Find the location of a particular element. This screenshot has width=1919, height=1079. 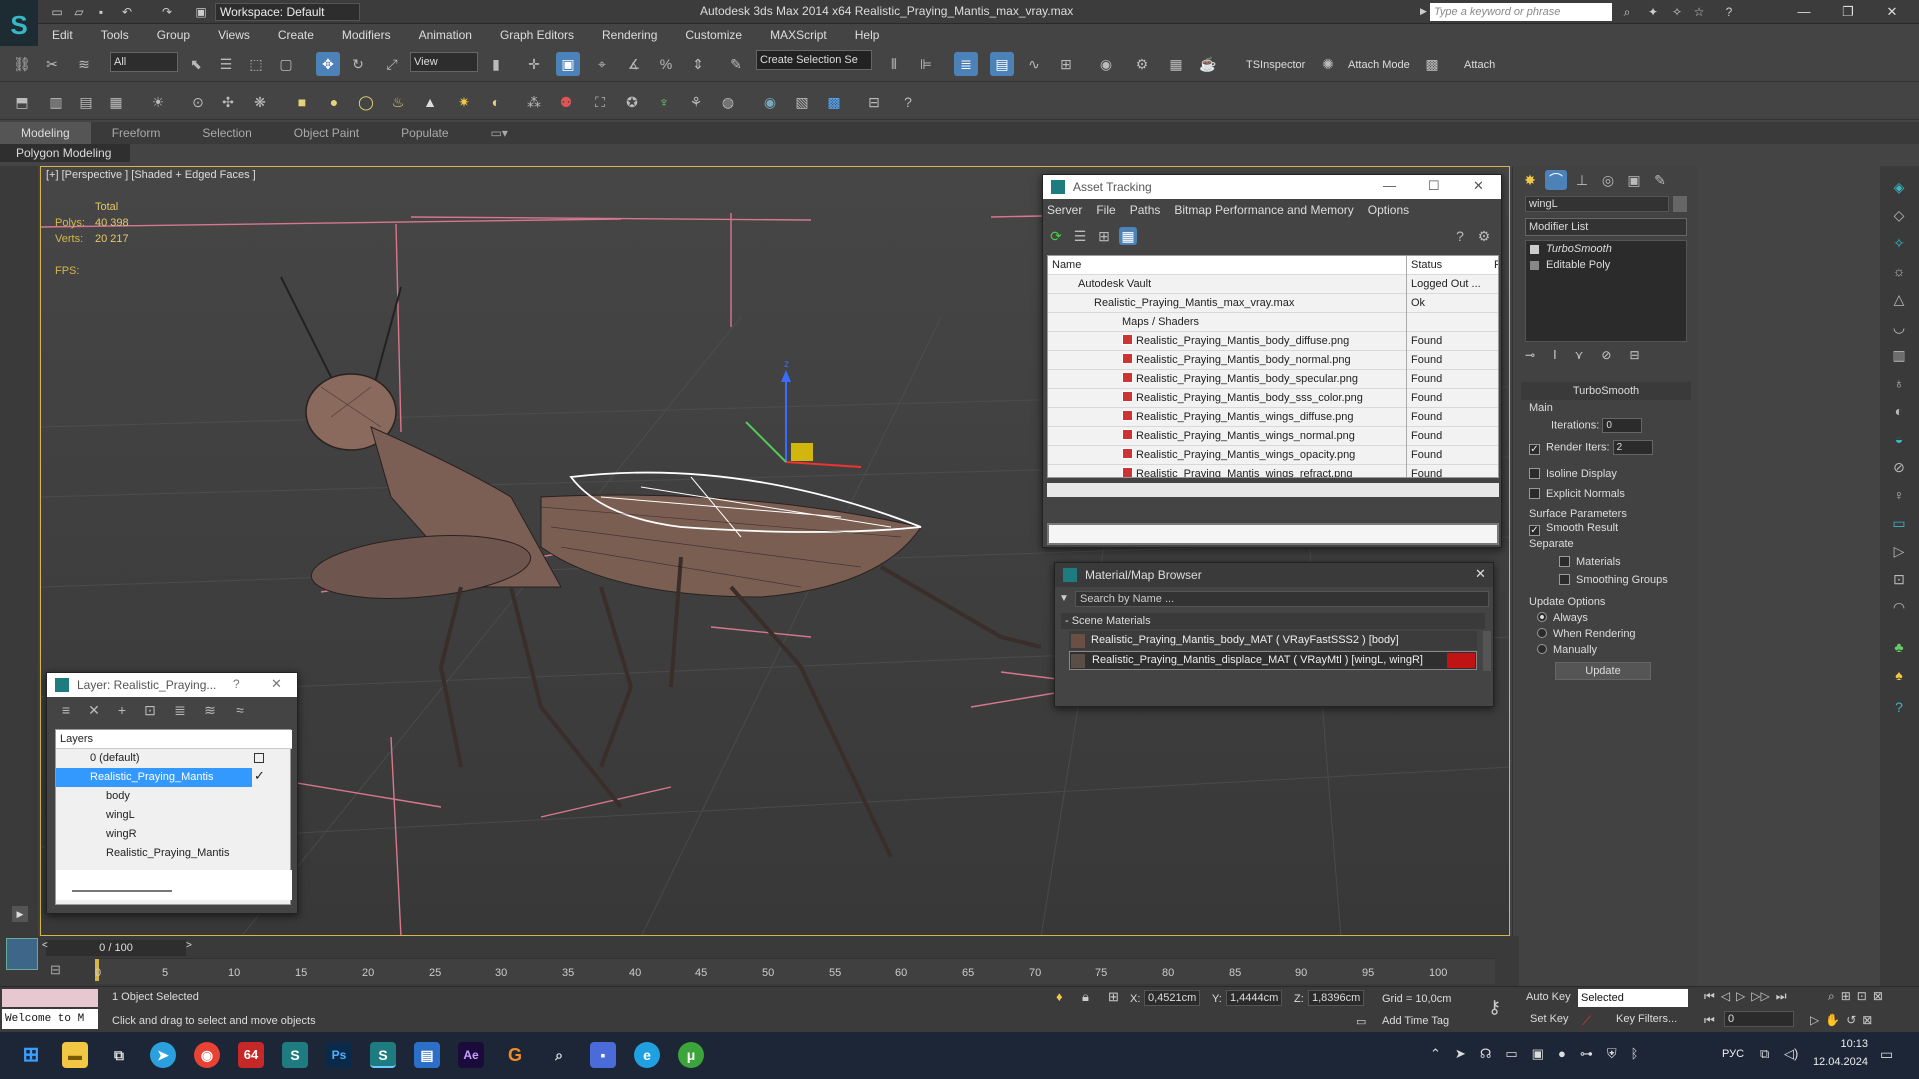

hierarchy-tab-icon: ⊥ is located at coordinates (1582, 180).